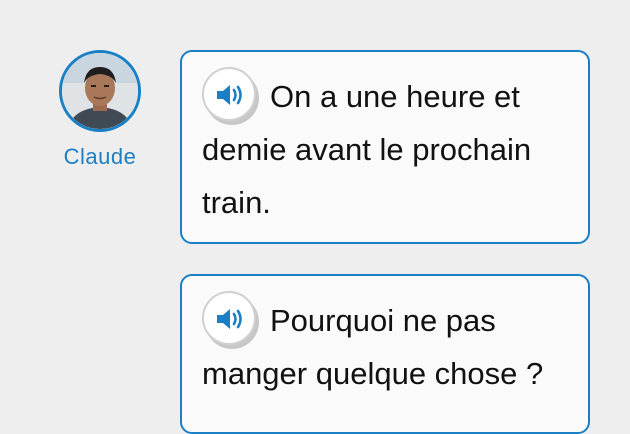 The height and width of the screenshot is (434, 630). I want to click on avatar, so click(100, 91).